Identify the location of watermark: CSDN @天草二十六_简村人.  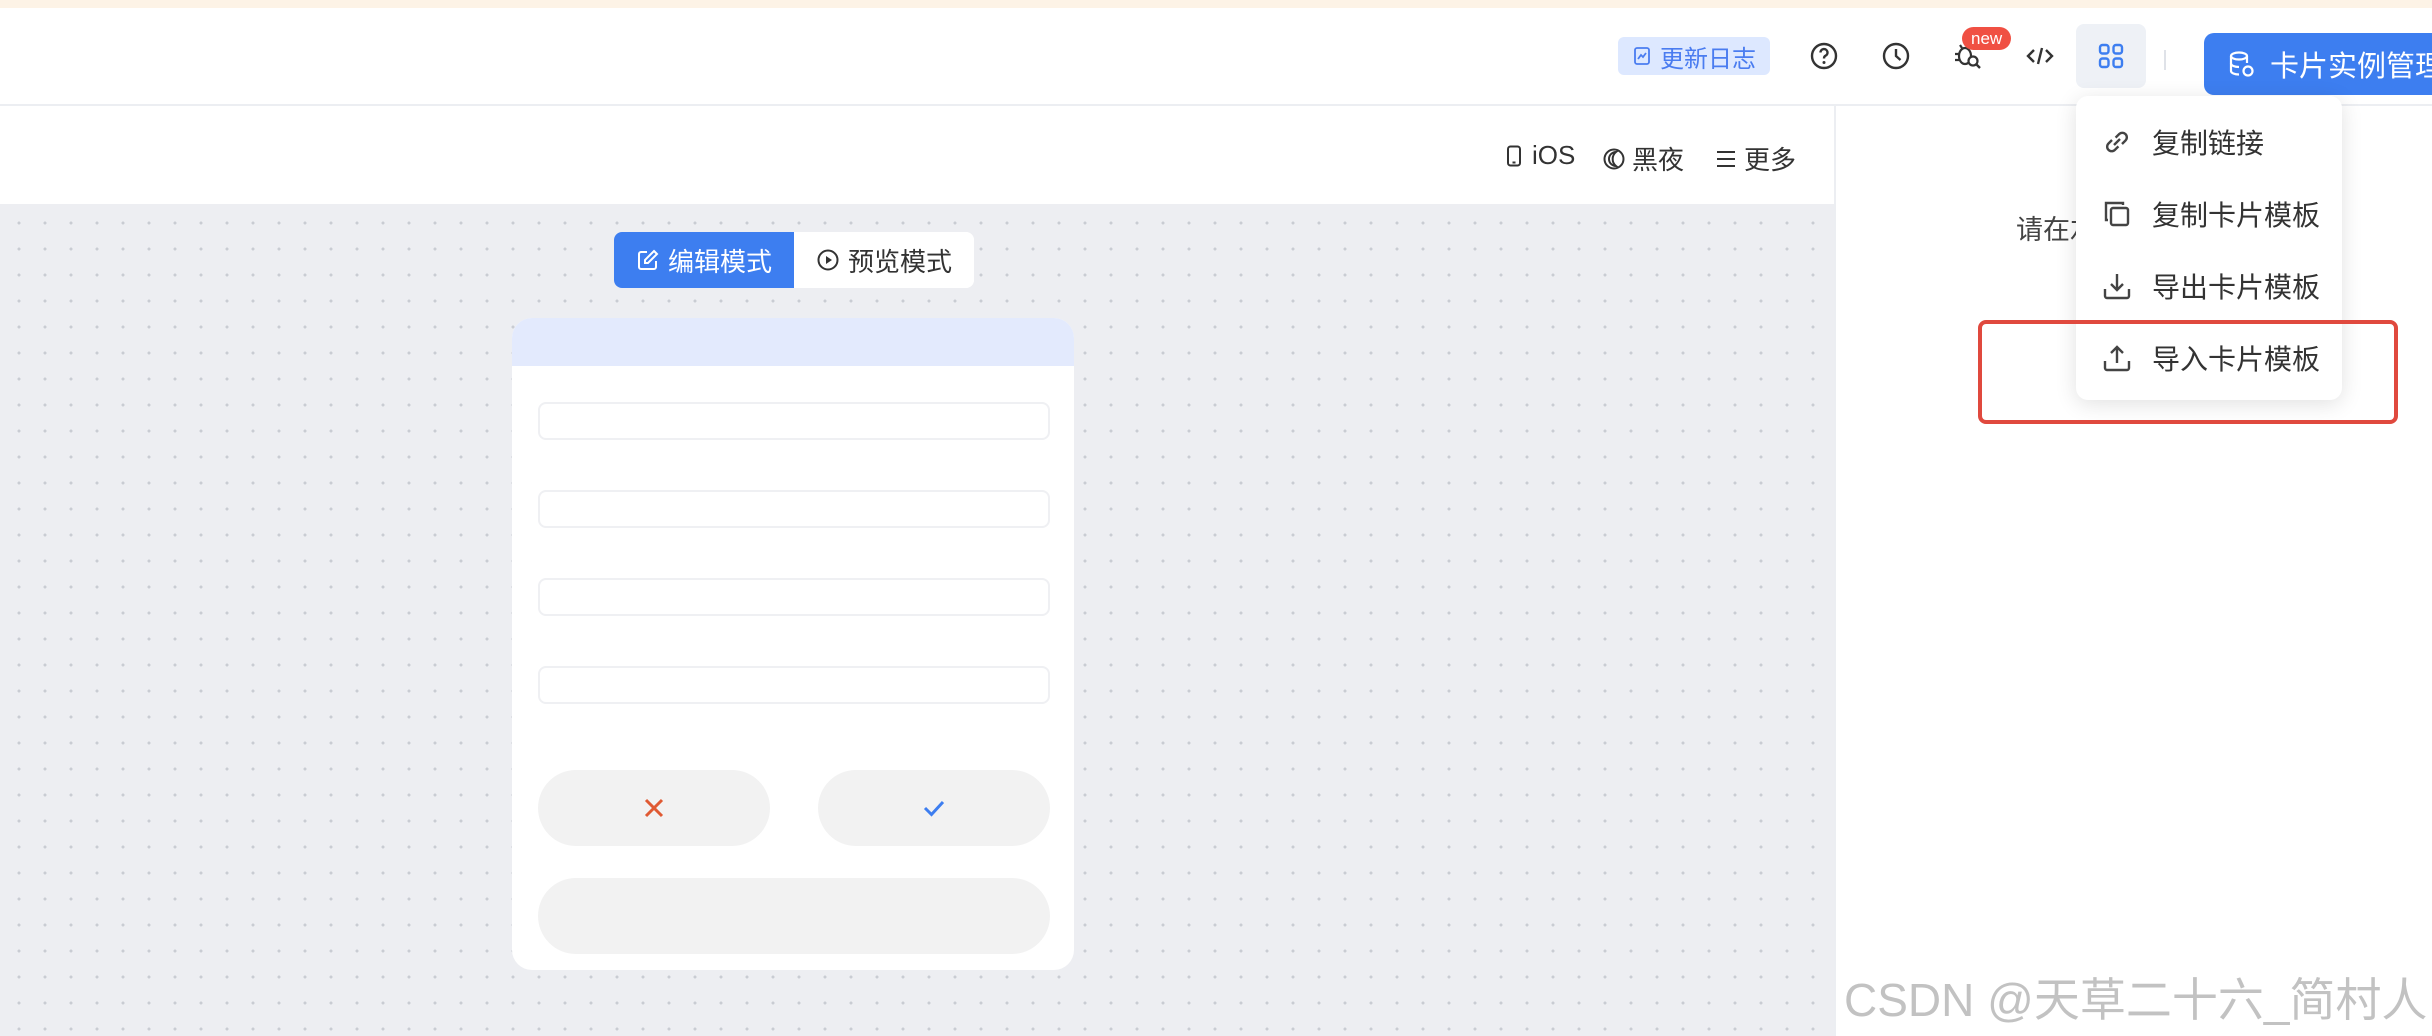
(2136, 1000).